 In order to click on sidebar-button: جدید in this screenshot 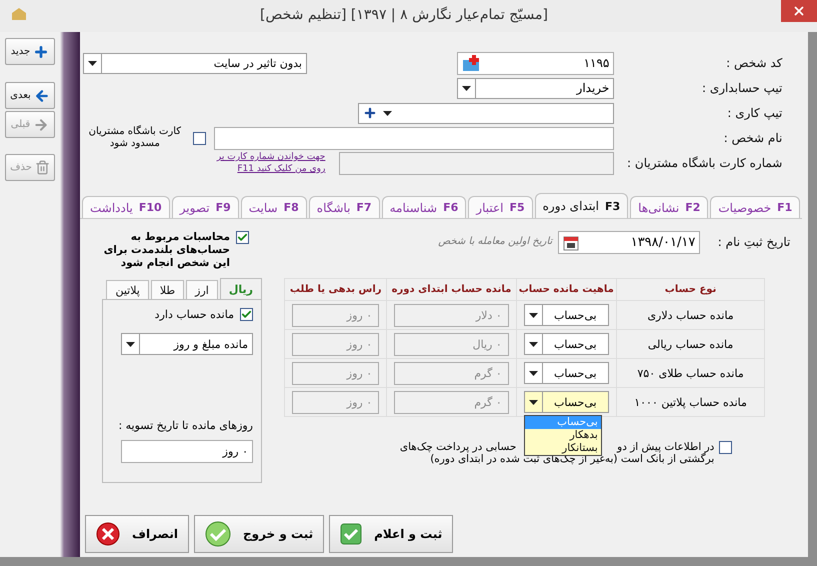, I will do `click(30, 51)`.